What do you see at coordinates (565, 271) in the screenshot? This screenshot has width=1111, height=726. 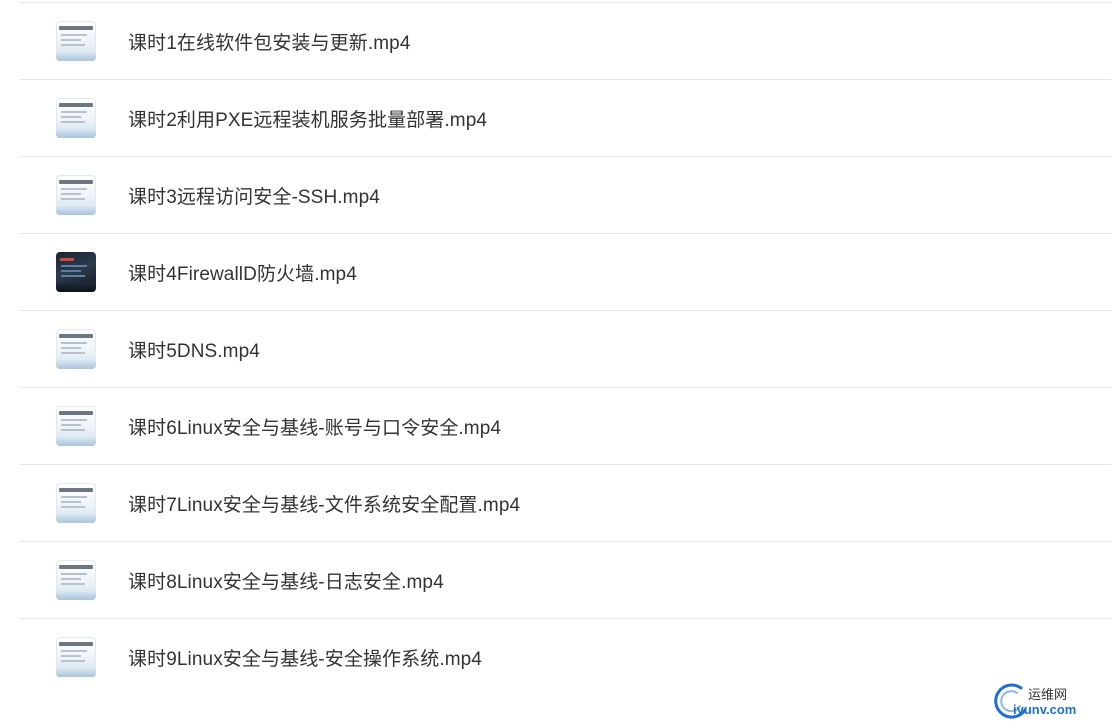 I see `list-item: 课时4FirewallD防火墙.mp4` at bounding box center [565, 271].